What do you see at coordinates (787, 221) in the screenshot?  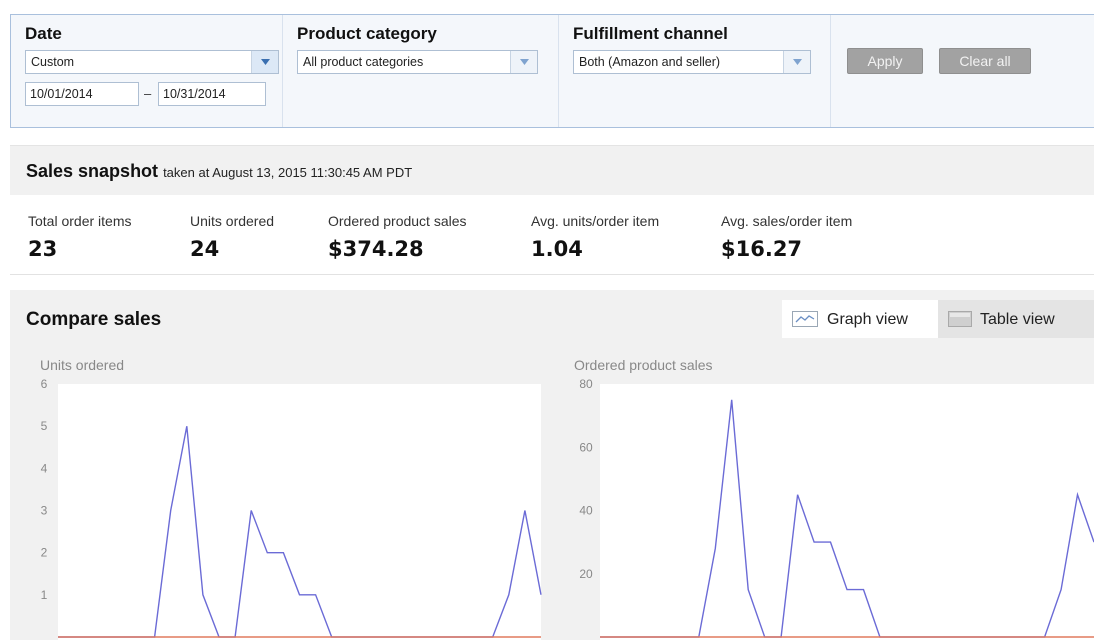 I see `metric-label: Avg. sales/order item` at bounding box center [787, 221].